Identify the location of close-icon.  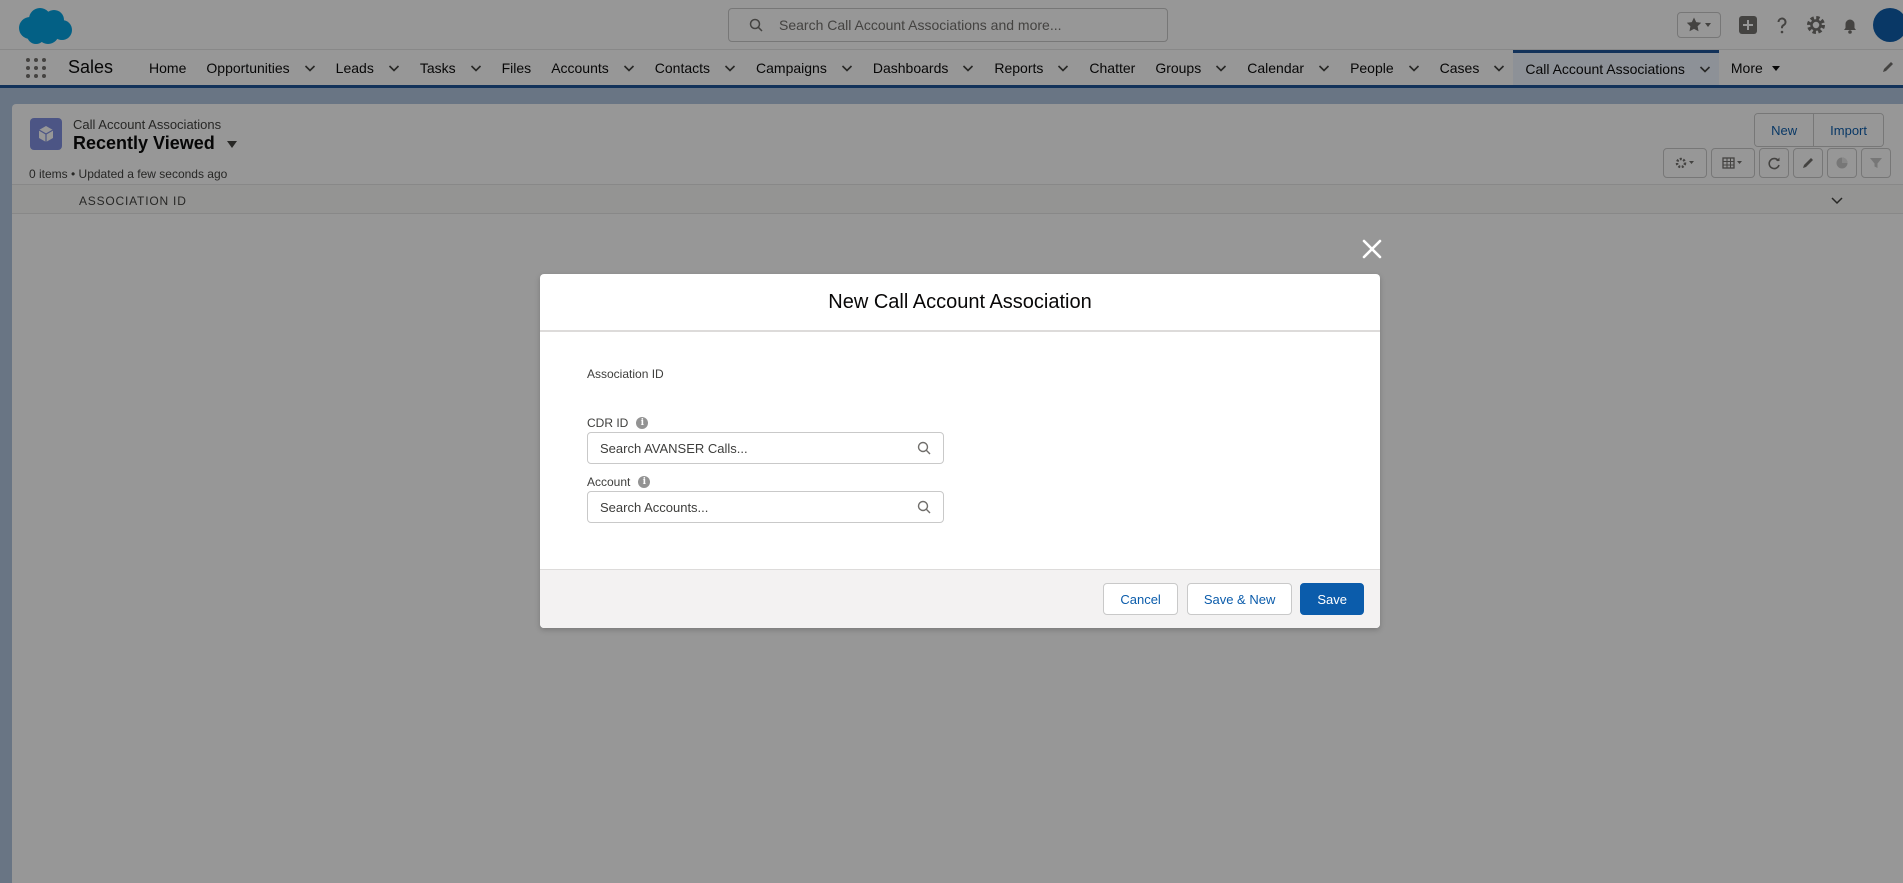
(1372, 249).